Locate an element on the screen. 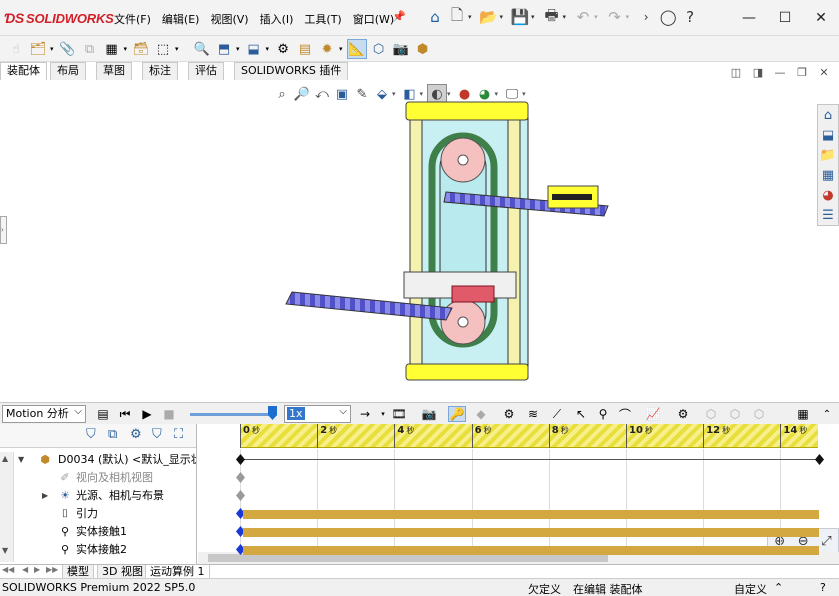 Image resolution: width=839 pixels, height=596 pixels. collapse-icon-1: ⬡ is located at coordinates (711, 414).